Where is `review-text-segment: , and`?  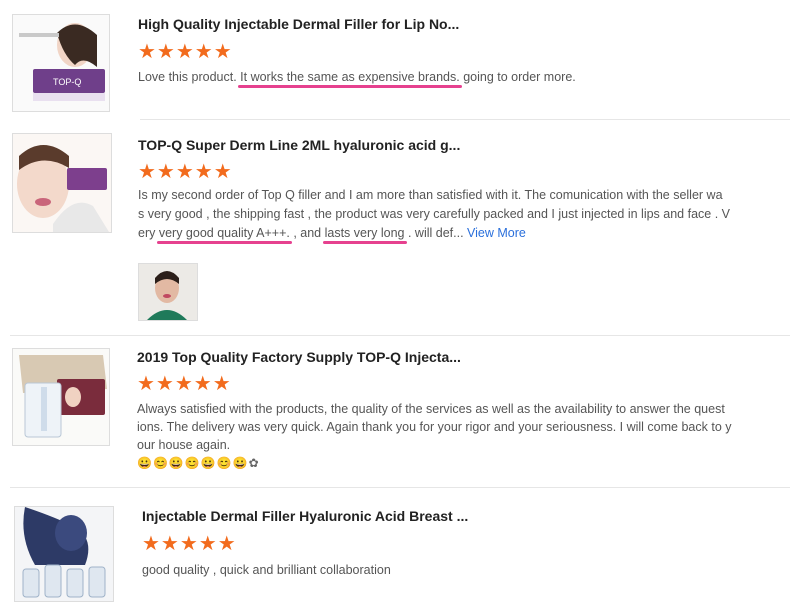
review-text-segment: , and is located at coordinates (307, 233).